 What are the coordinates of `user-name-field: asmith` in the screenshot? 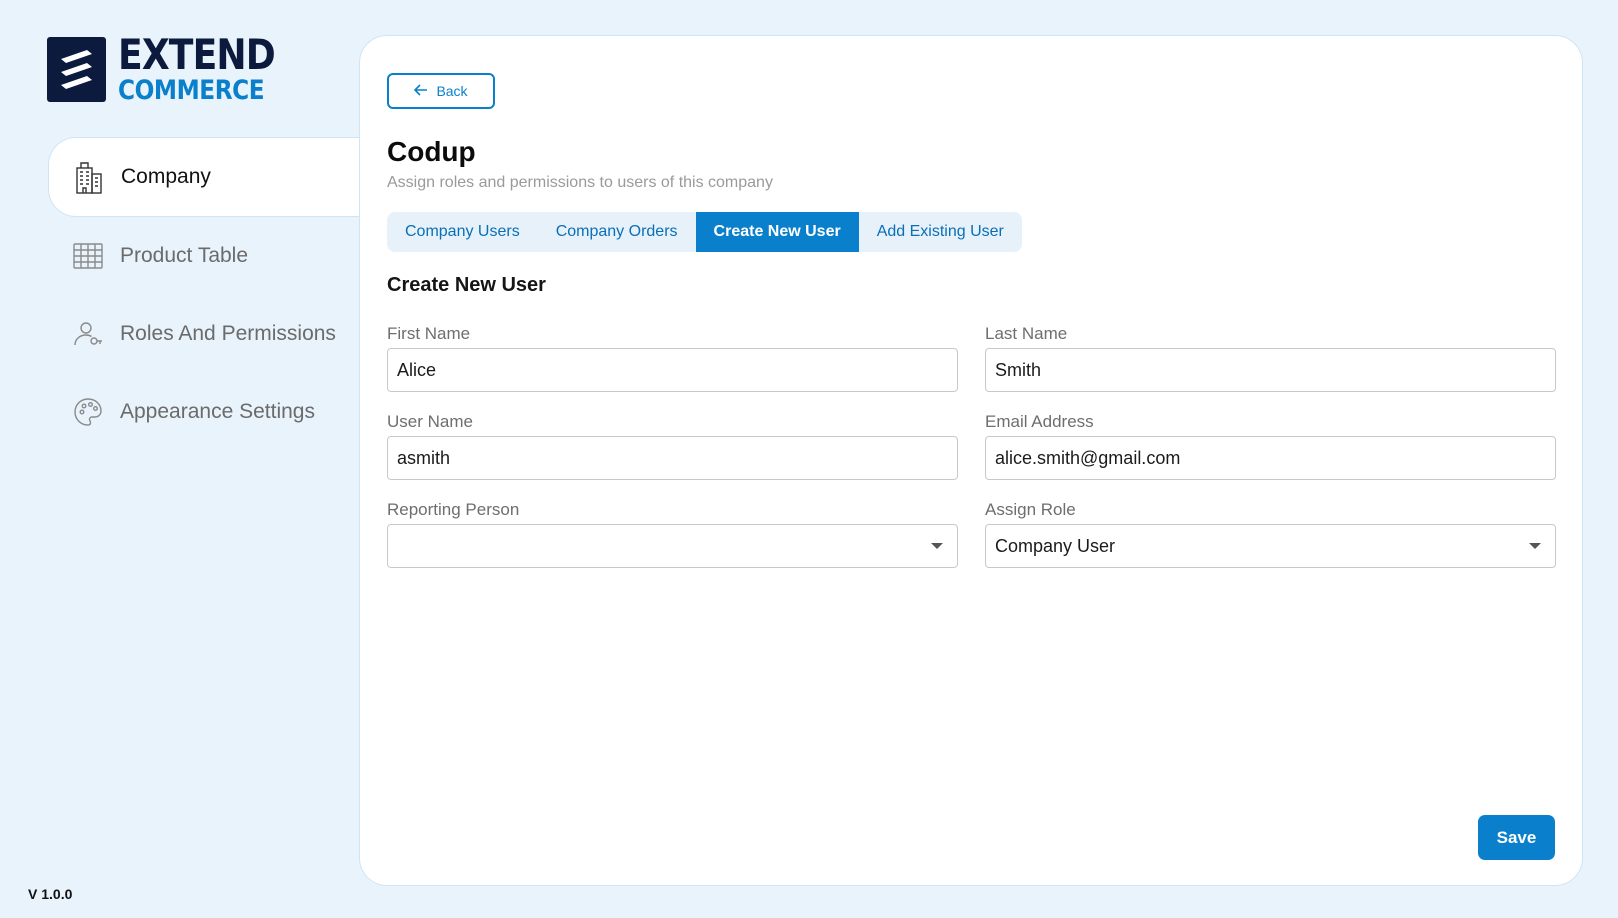 It's located at (672, 458).